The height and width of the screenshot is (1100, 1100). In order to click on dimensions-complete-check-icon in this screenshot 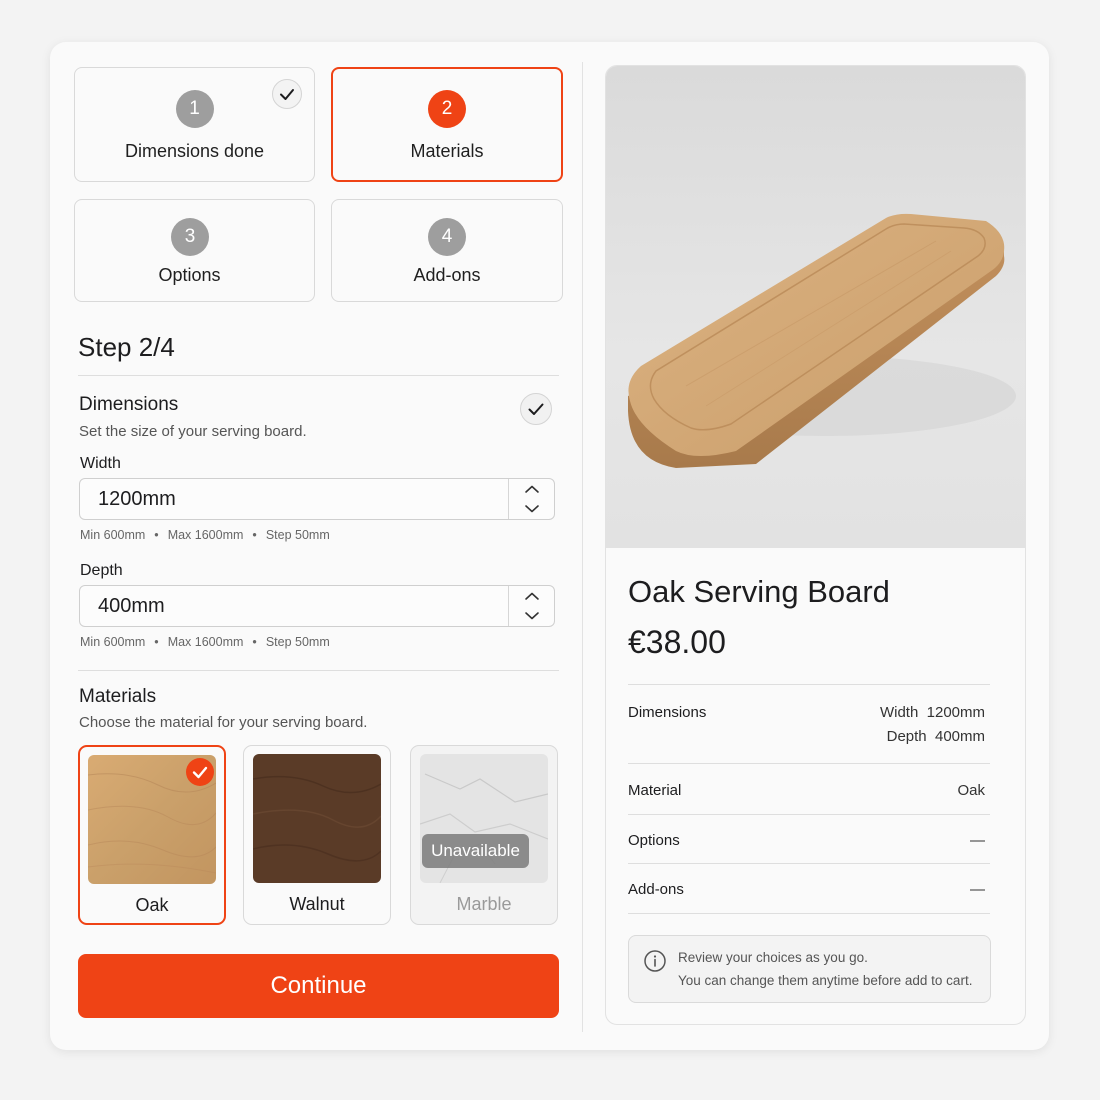, I will do `click(536, 409)`.